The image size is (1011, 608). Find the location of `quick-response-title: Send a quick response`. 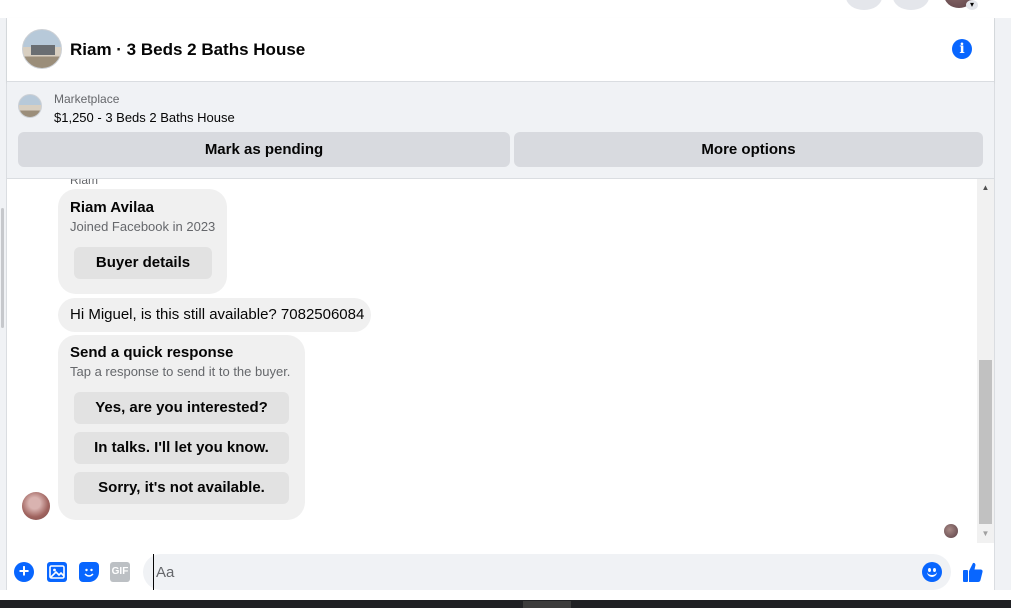

quick-response-title: Send a quick response is located at coordinates (152, 352).